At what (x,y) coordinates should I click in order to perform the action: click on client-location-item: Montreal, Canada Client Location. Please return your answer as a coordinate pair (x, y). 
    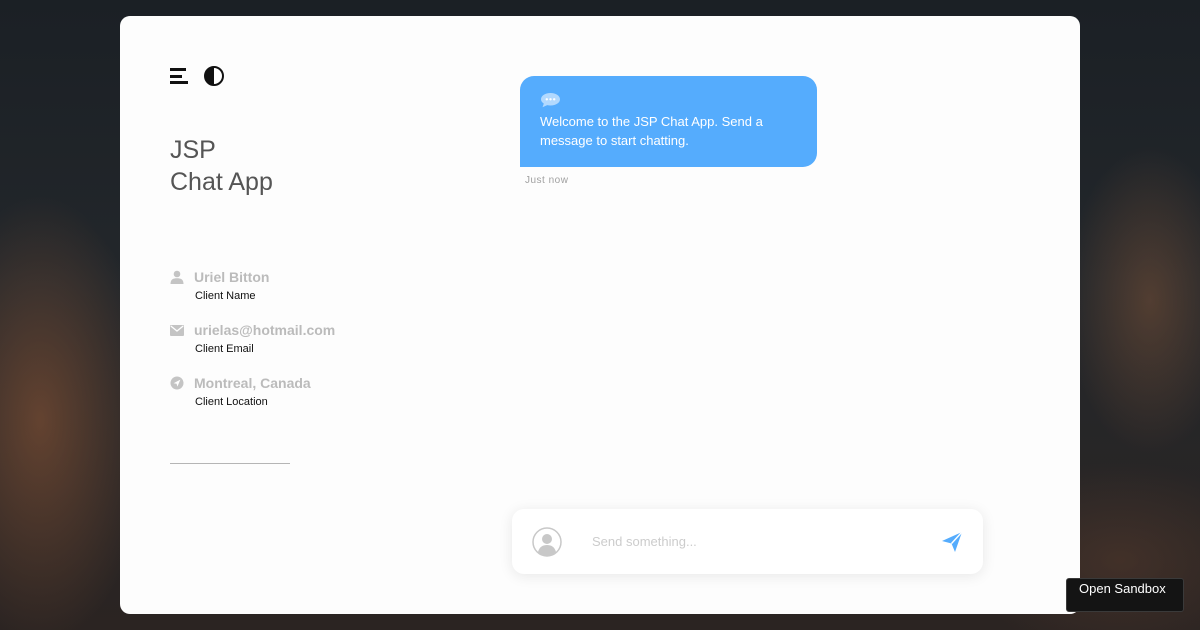
    Looking at the image, I should click on (252, 391).